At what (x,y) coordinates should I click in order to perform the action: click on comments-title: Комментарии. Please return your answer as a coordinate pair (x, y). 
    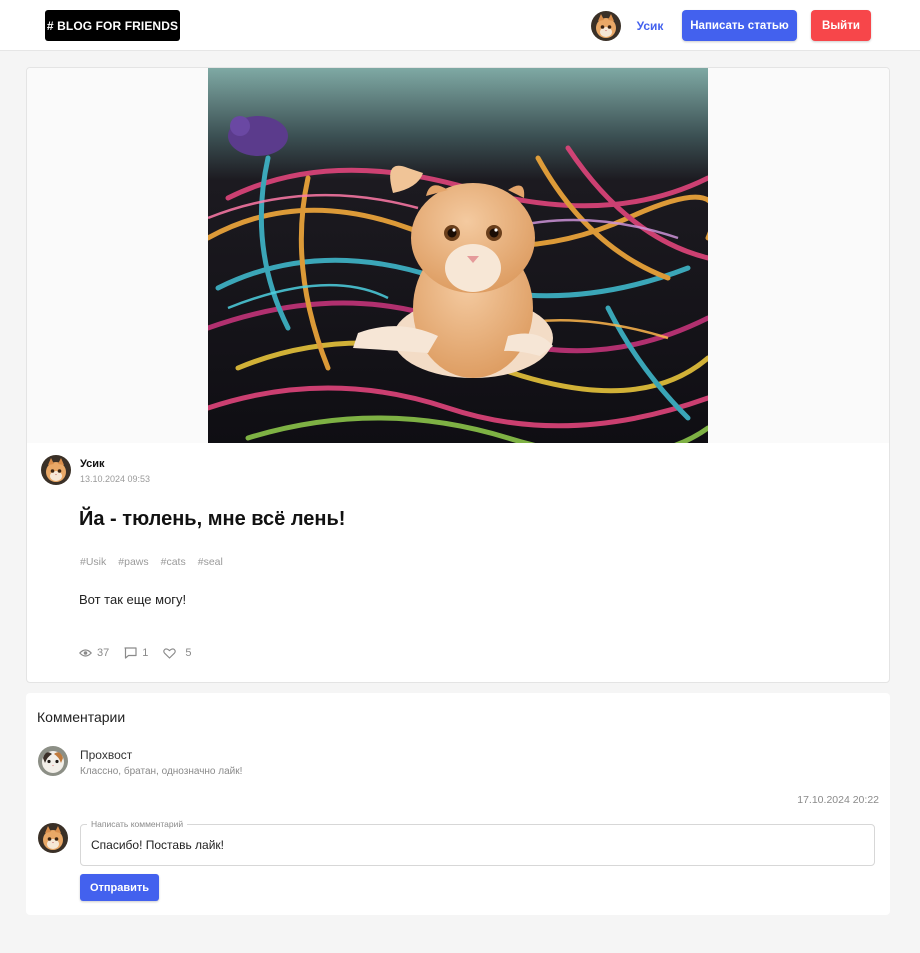
    Looking at the image, I should click on (81, 717).